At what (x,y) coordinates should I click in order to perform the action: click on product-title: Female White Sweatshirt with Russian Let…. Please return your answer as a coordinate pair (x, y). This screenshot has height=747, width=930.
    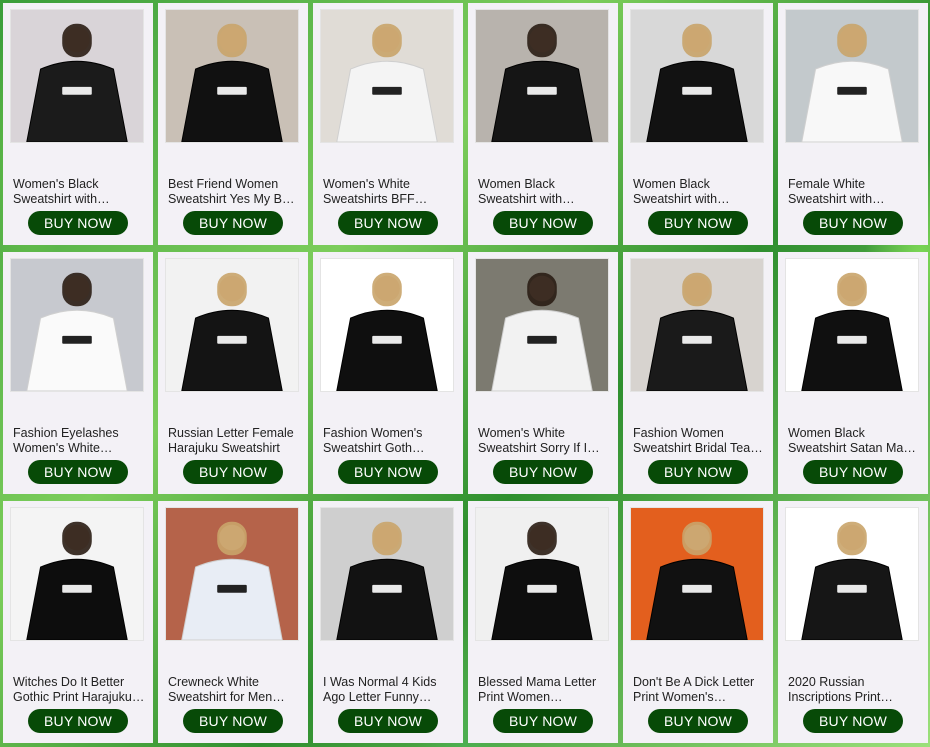
    Looking at the image, I should click on (854, 192).